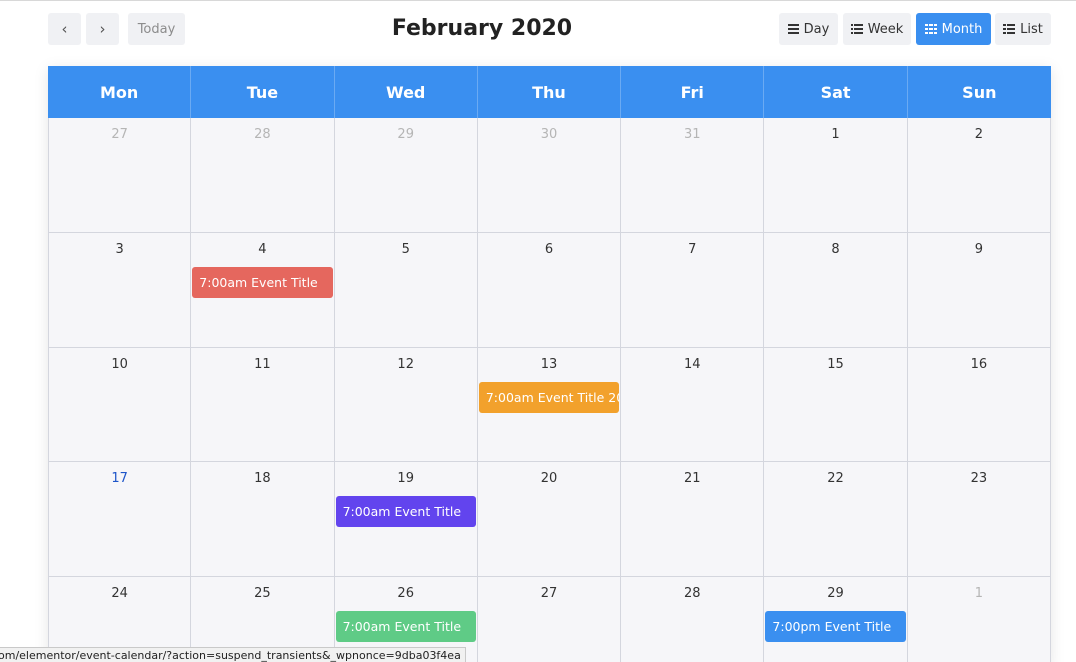 The height and width of the screenshot is (662, 1076). Describe the element at coordinates (406, 290) in the screenshot. I see `day-cell: 5` at that location.